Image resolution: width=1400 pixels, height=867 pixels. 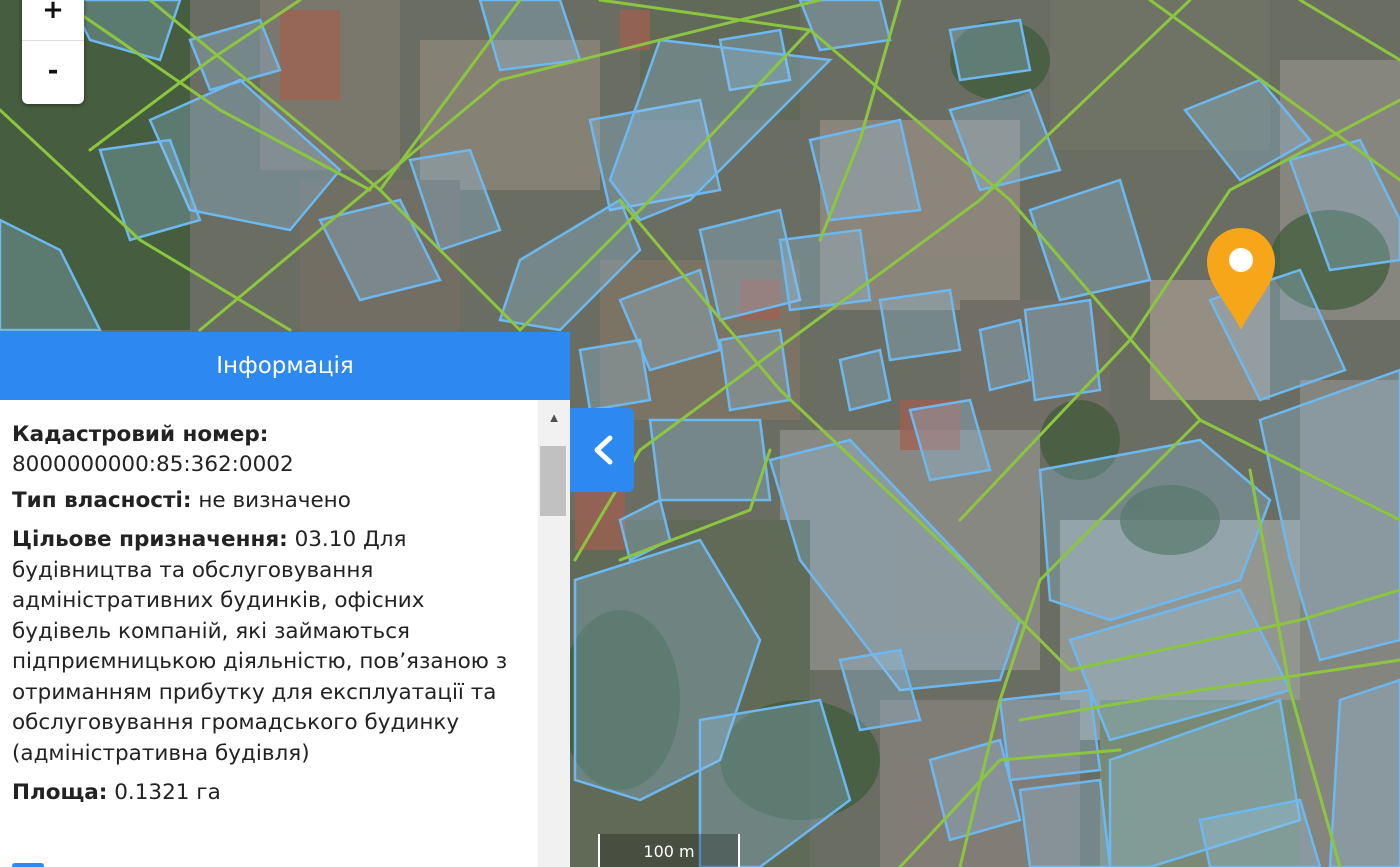 What do you see at coordinates (553, 481) in the screenshot?
I see `scrollbar-thumb` at bounding box center [553, 481].